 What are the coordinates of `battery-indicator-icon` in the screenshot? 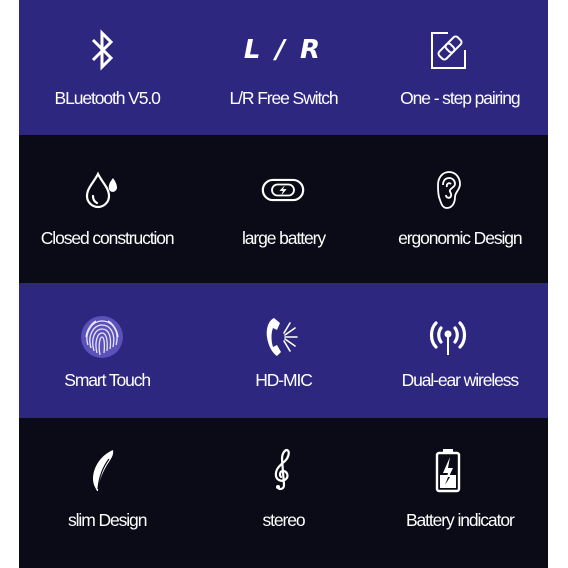 It's located at (448, 470).